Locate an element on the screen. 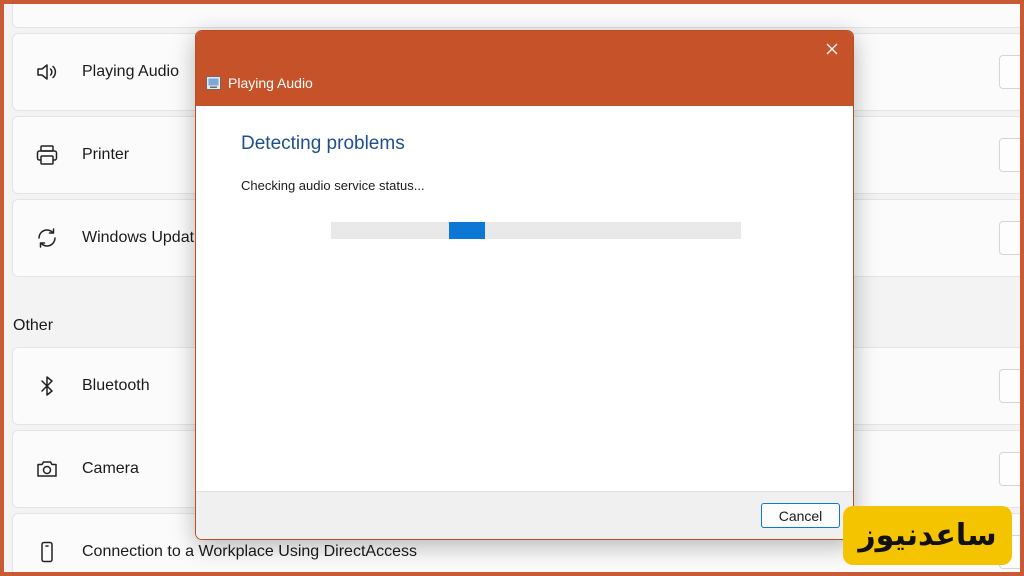 Image resolution: width=1024 pixels, height=576 pixels. card-label: Camera is located at coordinates (110, 468).